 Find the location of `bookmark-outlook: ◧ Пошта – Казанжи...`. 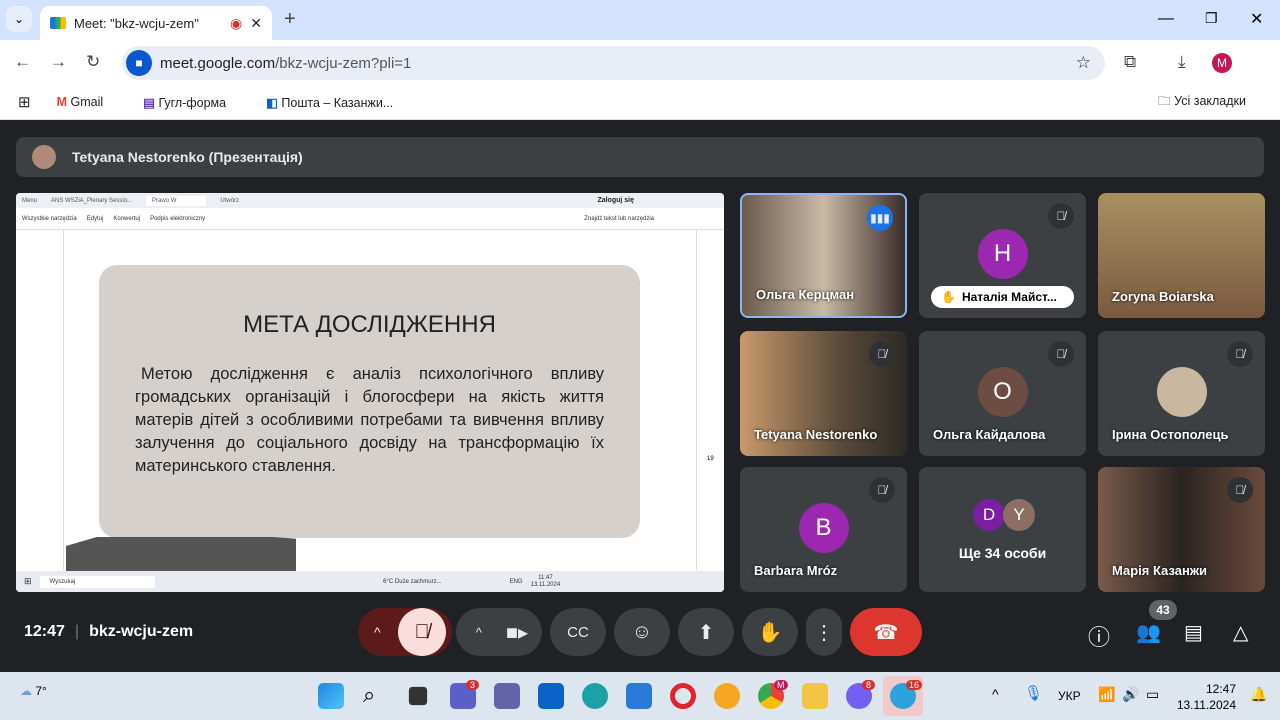

bookmark-outlook: ◧ Пошта – Казанжи... is located at coordinates (339, 102).